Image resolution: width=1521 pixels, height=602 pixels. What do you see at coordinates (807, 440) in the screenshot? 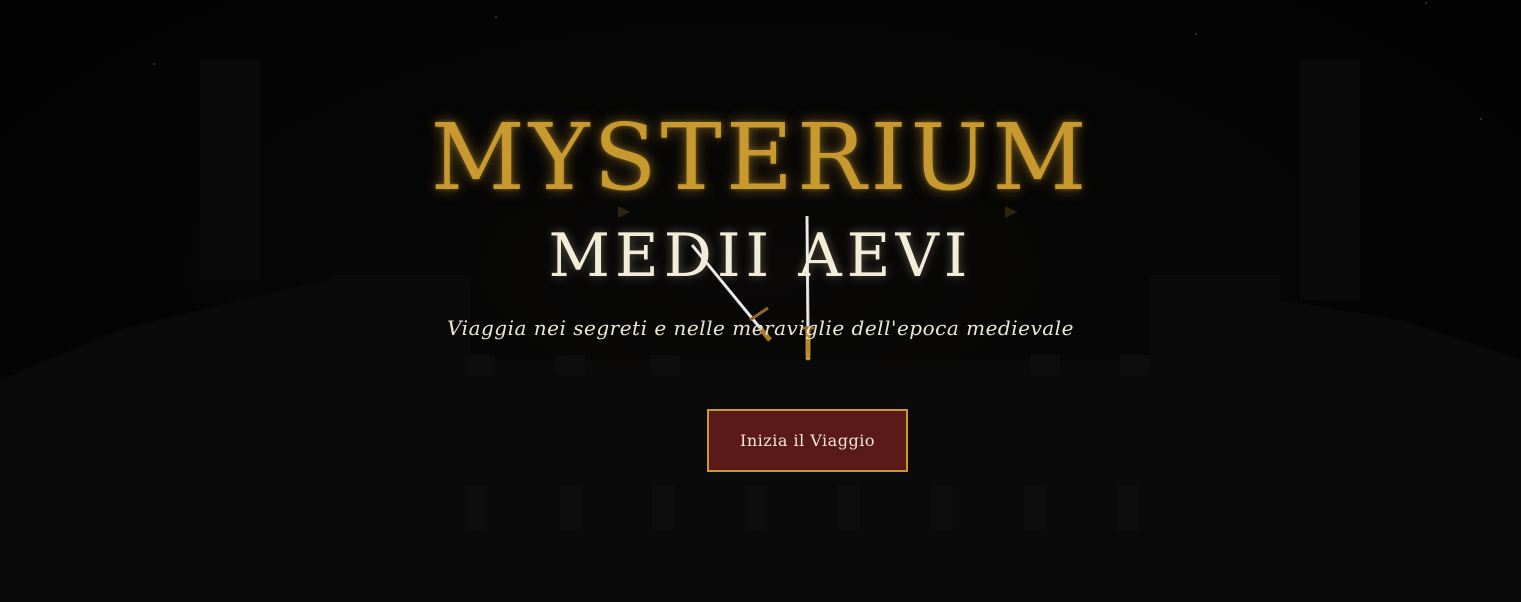
I see `start-journey-button: Inizia il Viaggio` at bounding box center [807, 440].